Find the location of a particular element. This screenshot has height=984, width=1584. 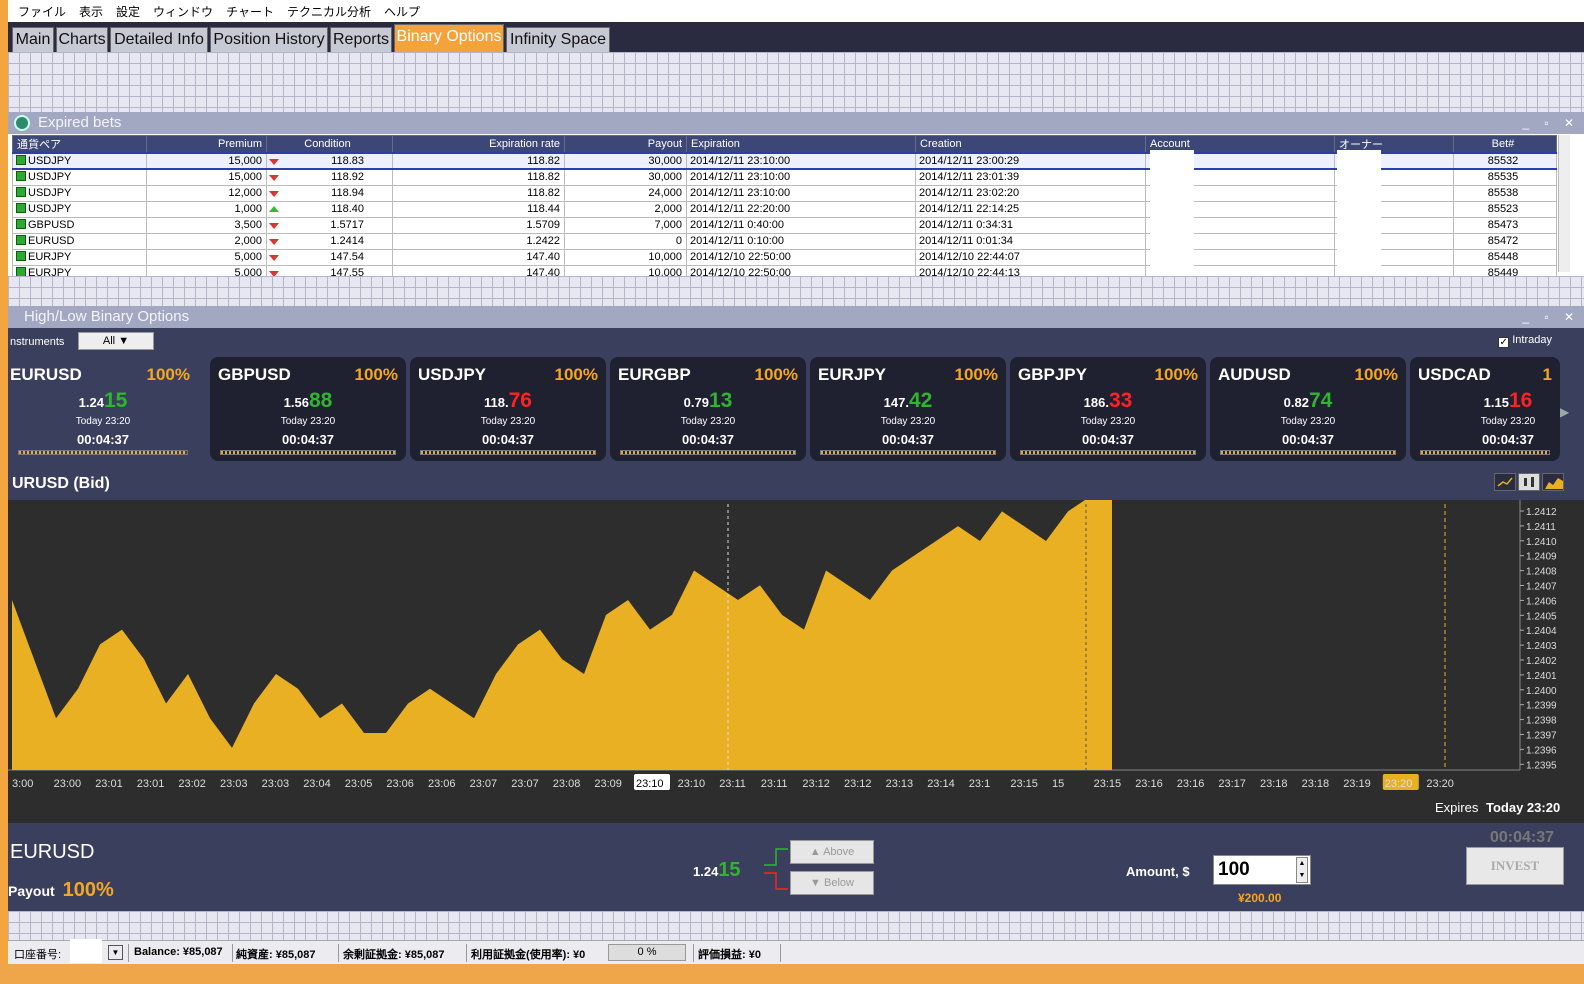

instrument-card: USDJPY 100% 118.76 Today 23:20 00:04:37 is located at coordinates (508, 409).